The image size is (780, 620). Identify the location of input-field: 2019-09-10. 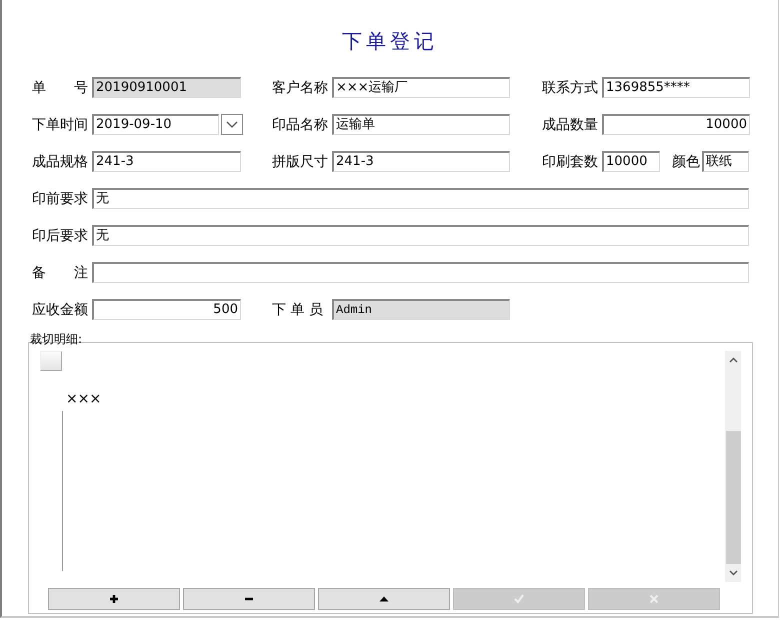
(155, 124).